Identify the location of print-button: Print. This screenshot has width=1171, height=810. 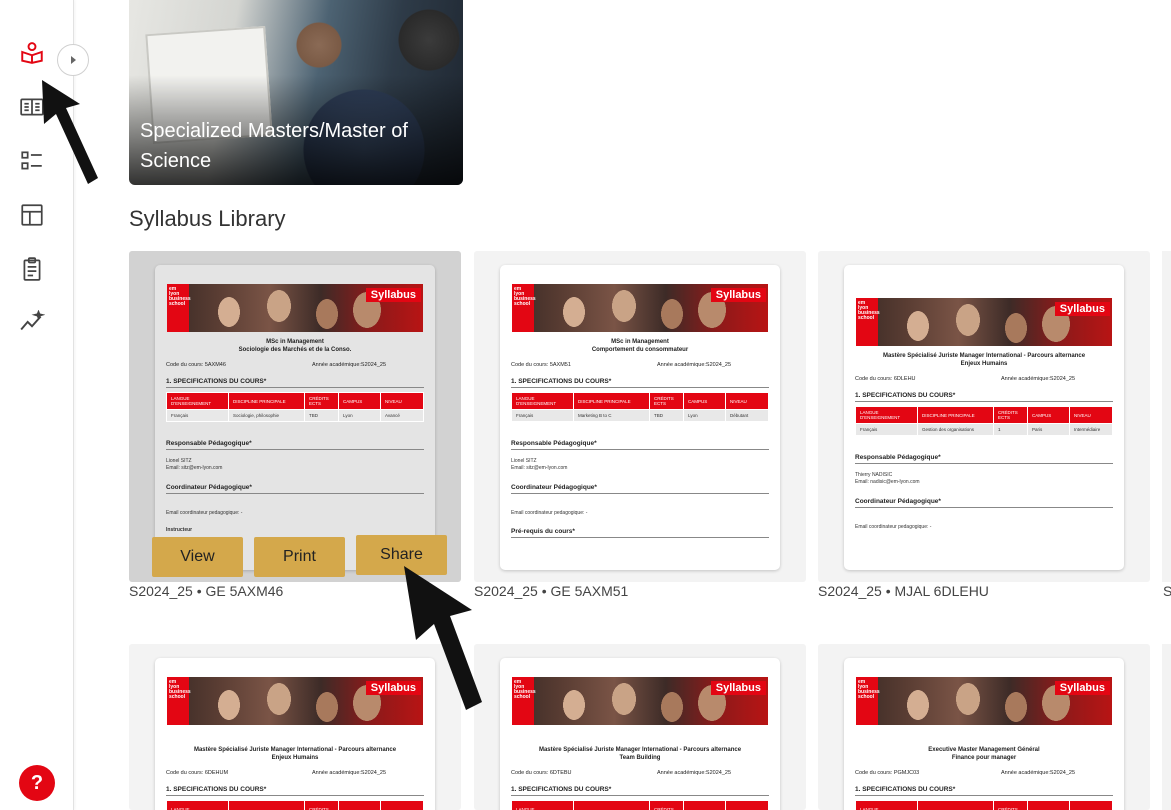
(299, 557).